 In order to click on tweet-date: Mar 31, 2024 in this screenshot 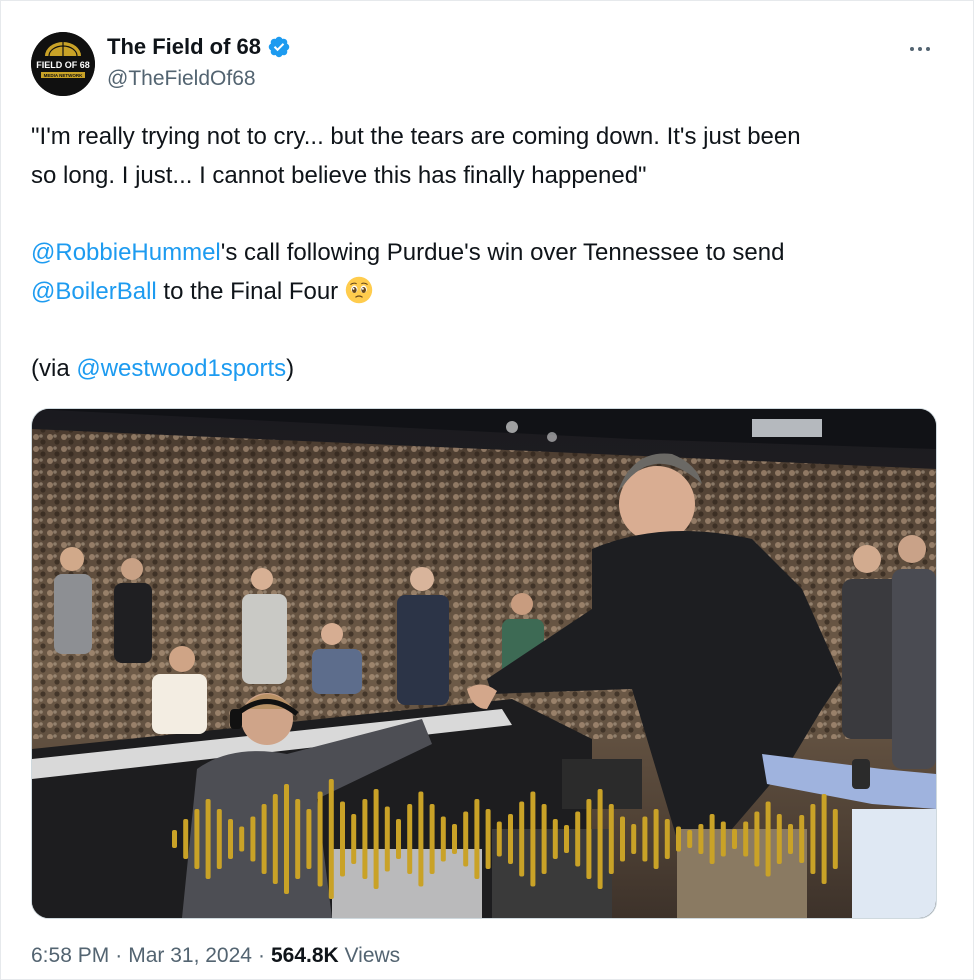, I will do `click(190, 956)`.